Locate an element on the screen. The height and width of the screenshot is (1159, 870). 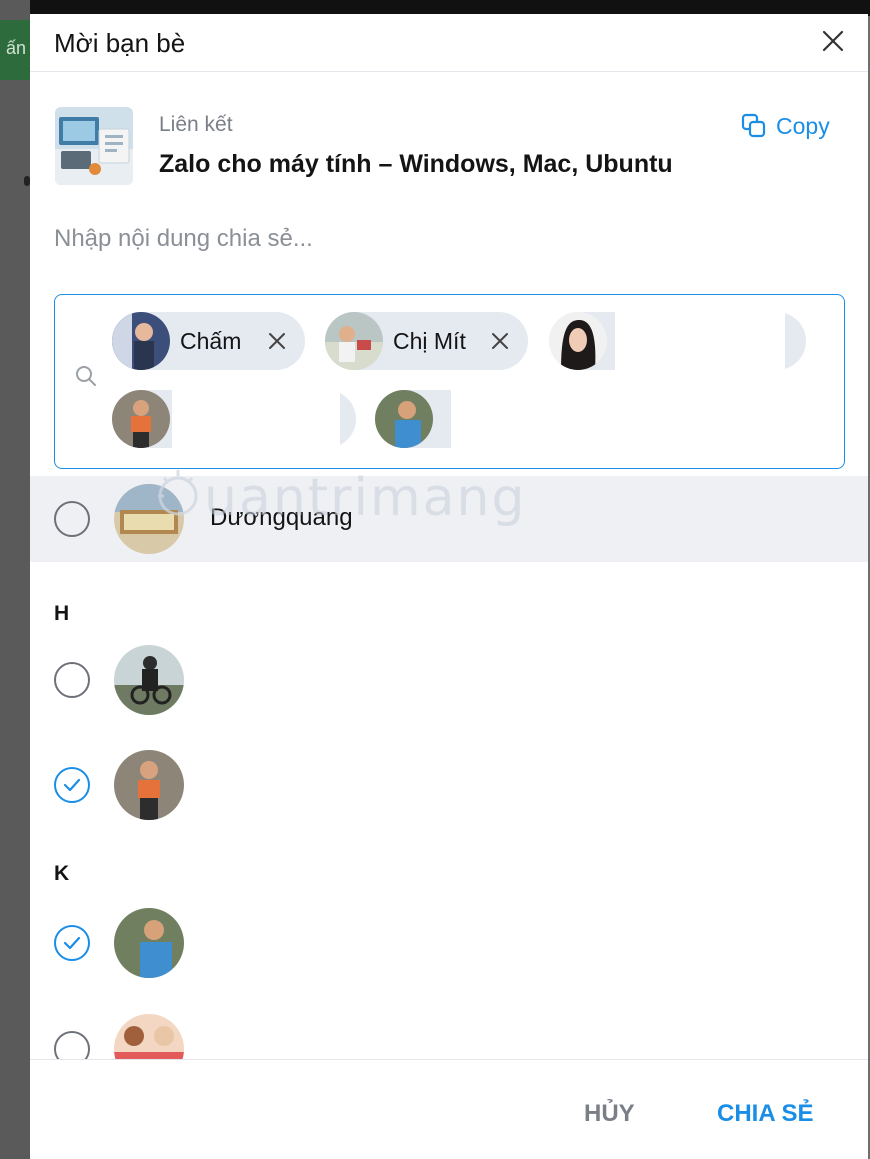
link-thumbnail is located at coordinates (94, 146).